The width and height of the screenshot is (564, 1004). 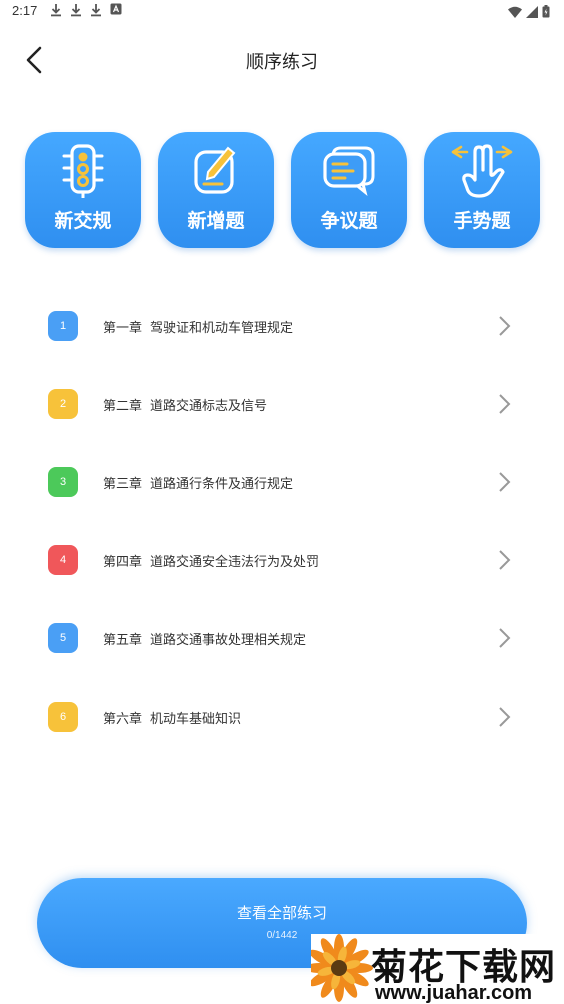 What do you see at coordinates (482, 172) in the screenshot?
I see `hand-gesture-icon` at bounding box center [482, 172].